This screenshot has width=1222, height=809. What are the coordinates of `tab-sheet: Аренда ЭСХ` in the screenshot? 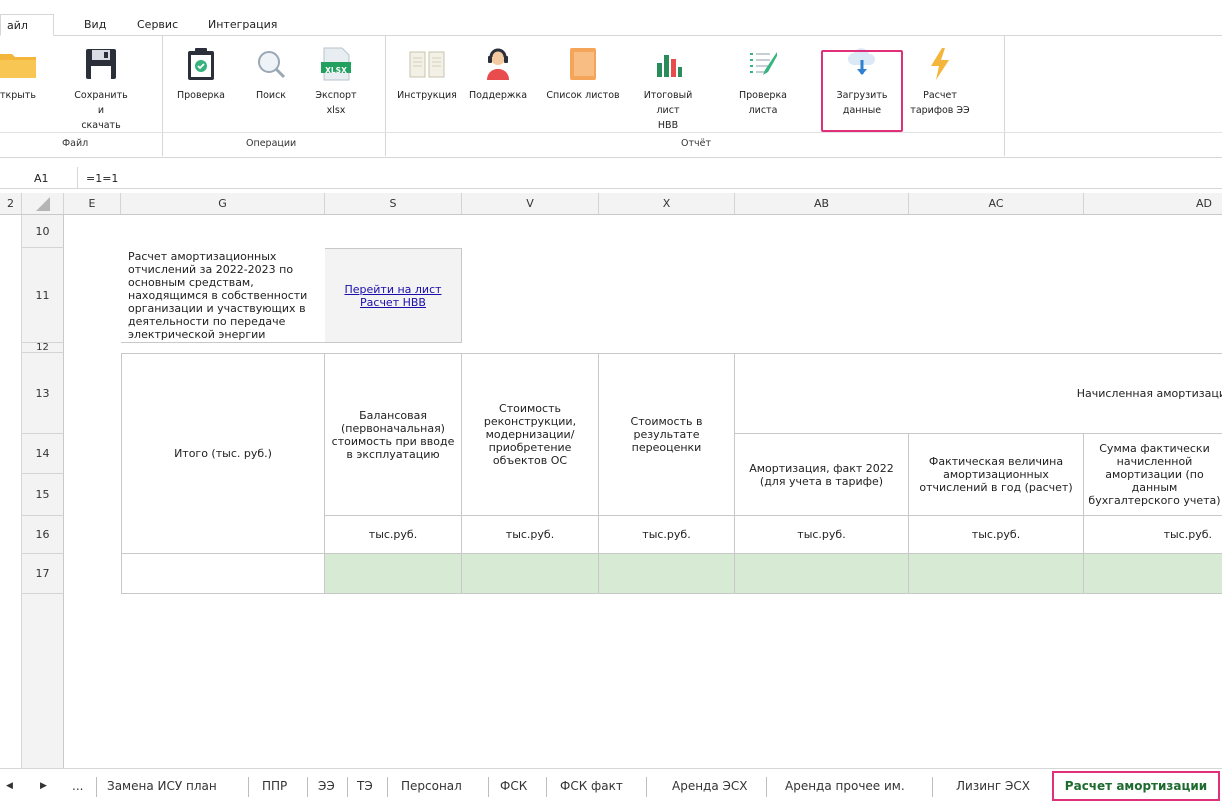 It's located at (710, 786).